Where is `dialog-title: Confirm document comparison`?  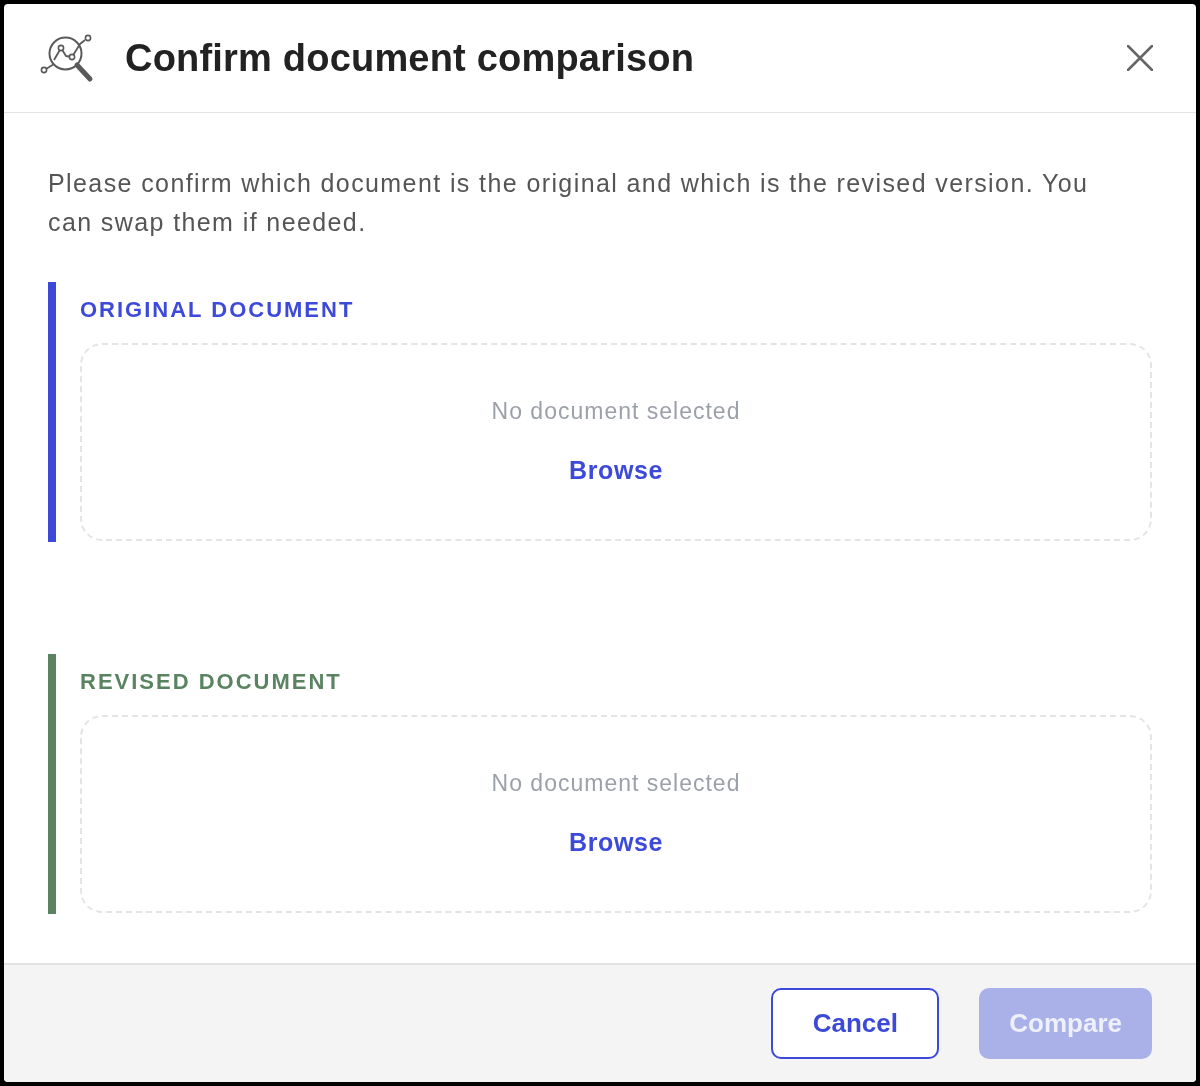 dialog-title: Confirm document comparison is located at coordinates (410, 58).